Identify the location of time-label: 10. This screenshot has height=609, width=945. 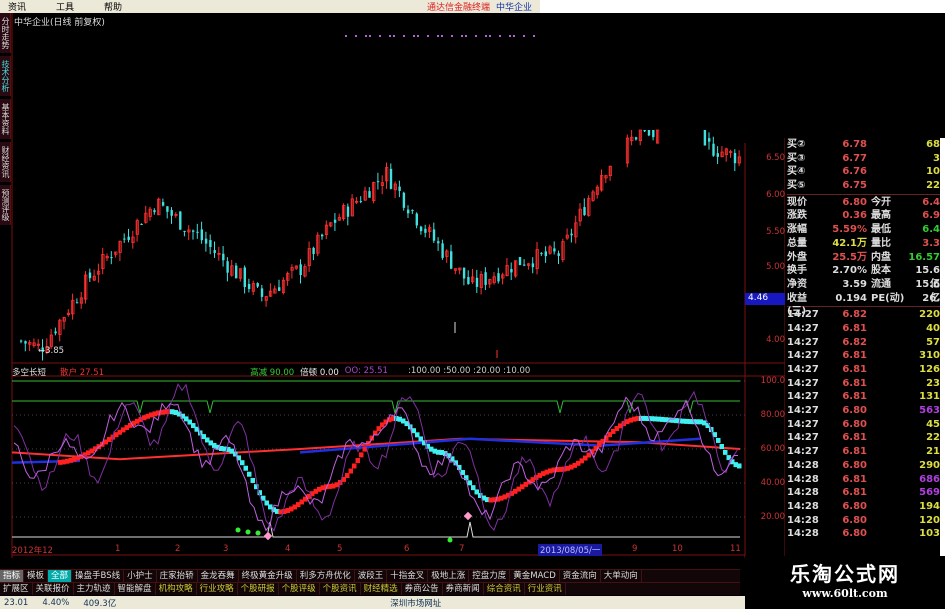
(677, 549).